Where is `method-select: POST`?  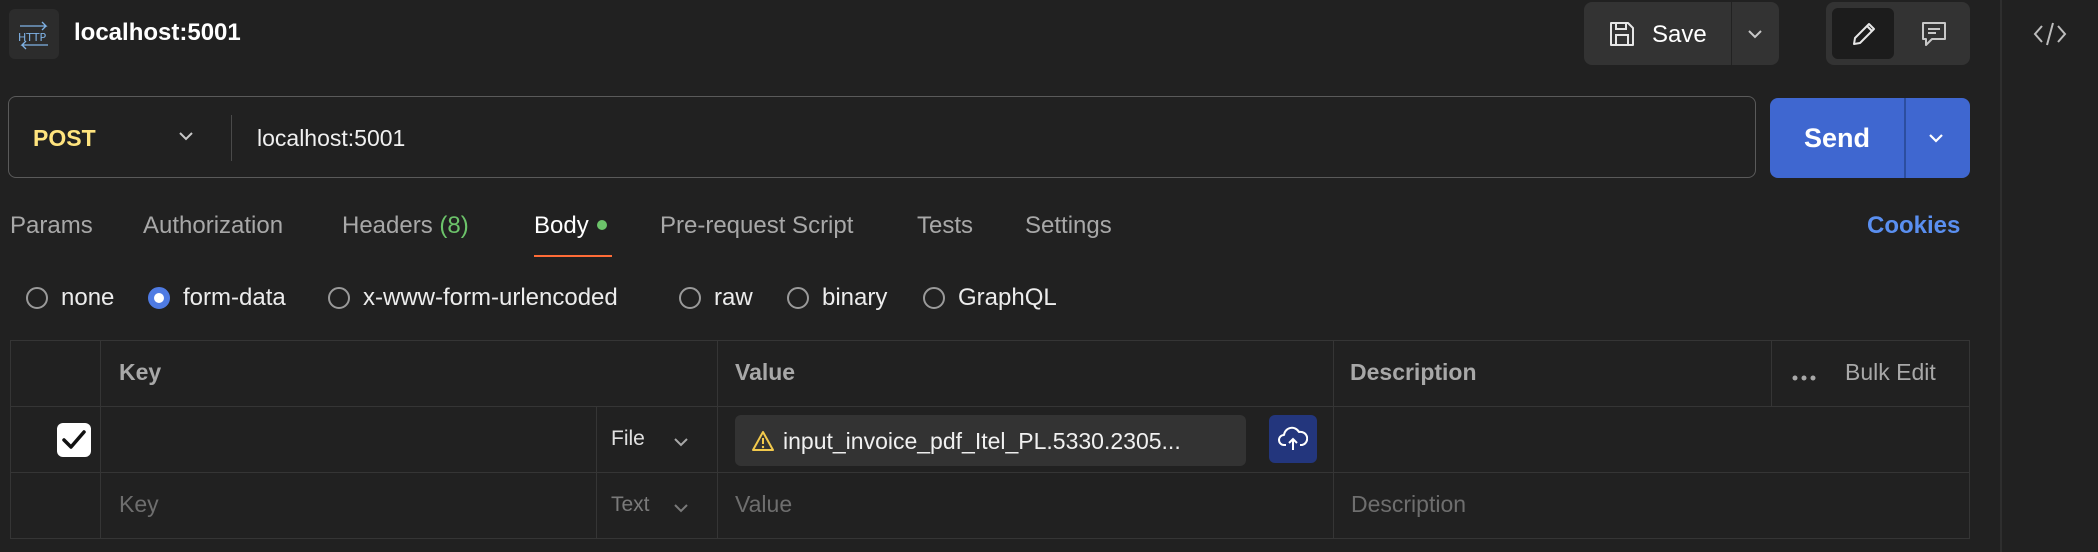 method-select: POST is located at coordinates (64, 138).